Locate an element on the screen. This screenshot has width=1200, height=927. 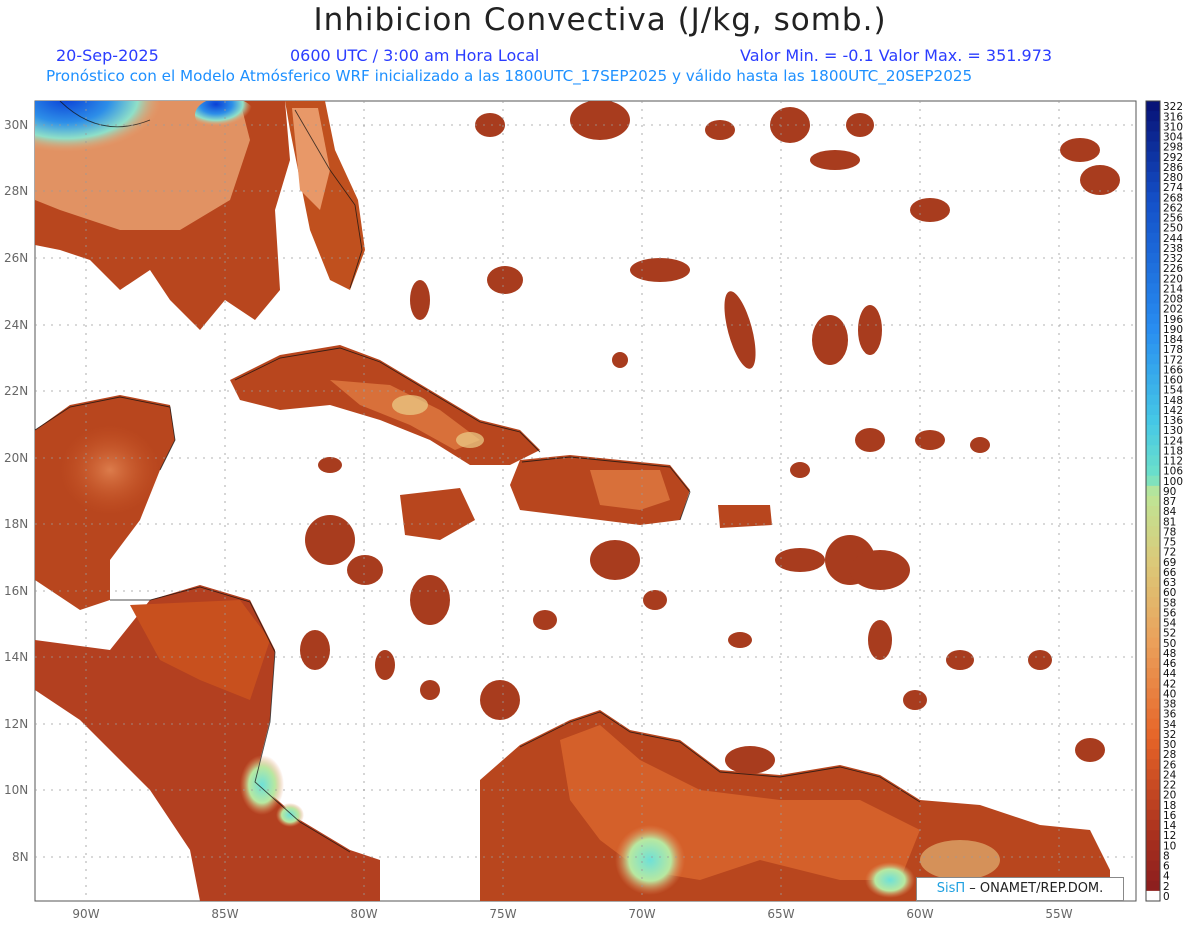
lat-label: 22N is located at coordinates (16, 391).